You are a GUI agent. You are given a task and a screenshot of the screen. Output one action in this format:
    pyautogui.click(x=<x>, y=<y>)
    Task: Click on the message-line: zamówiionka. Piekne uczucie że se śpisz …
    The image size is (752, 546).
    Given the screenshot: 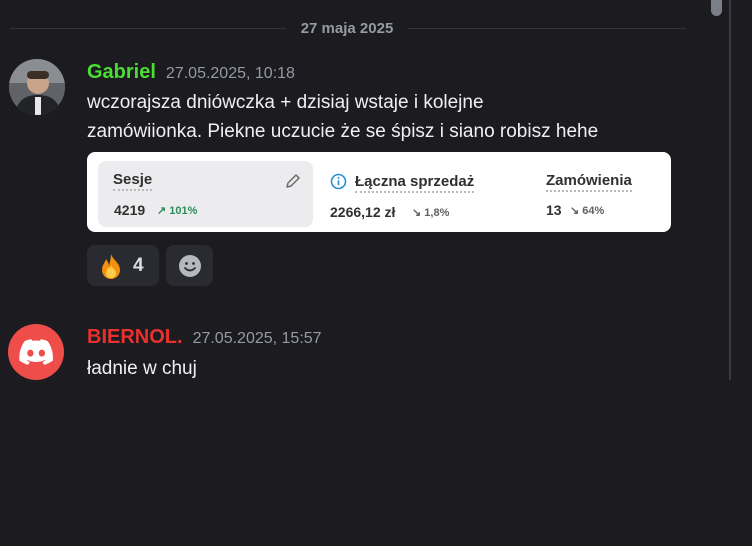 What is the action you would take?
    pyautogui.click(x=343, y=131)
    